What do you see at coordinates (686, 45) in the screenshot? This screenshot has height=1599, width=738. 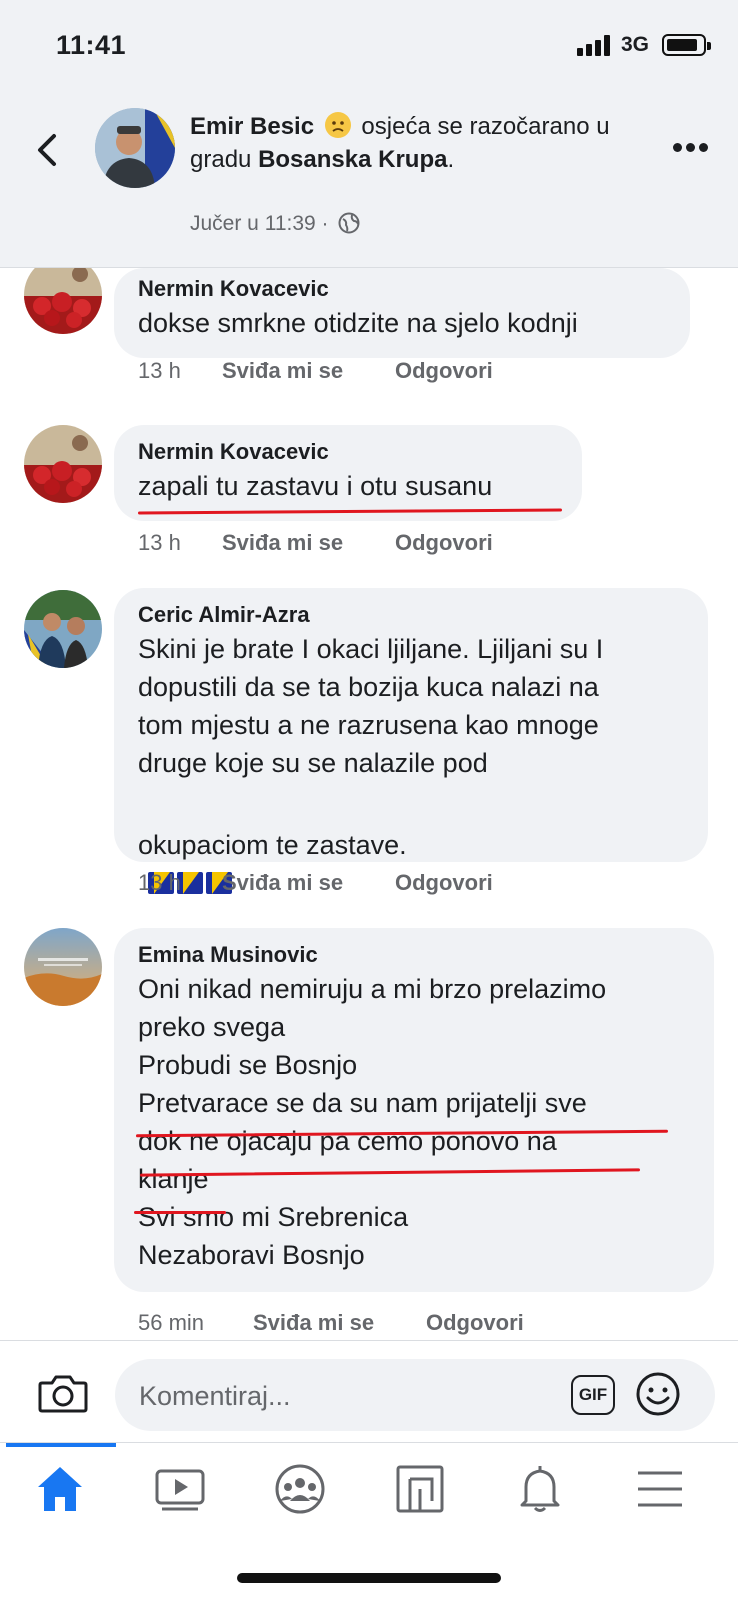 I see `battery-icon` at bounding box center [686, 45].